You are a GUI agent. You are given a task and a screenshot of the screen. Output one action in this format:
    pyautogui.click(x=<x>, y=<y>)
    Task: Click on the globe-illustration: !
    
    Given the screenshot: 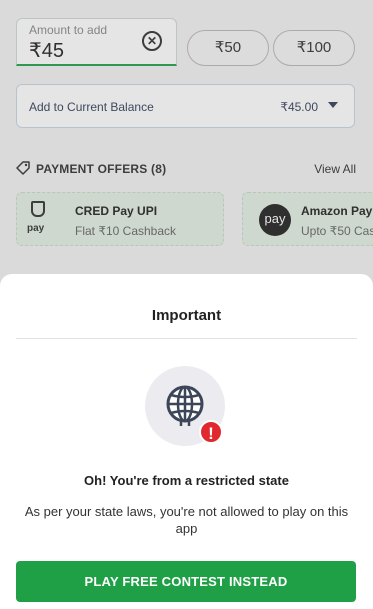 What is the action you would take?
    pyautogui.click(x=185, y=406)
    